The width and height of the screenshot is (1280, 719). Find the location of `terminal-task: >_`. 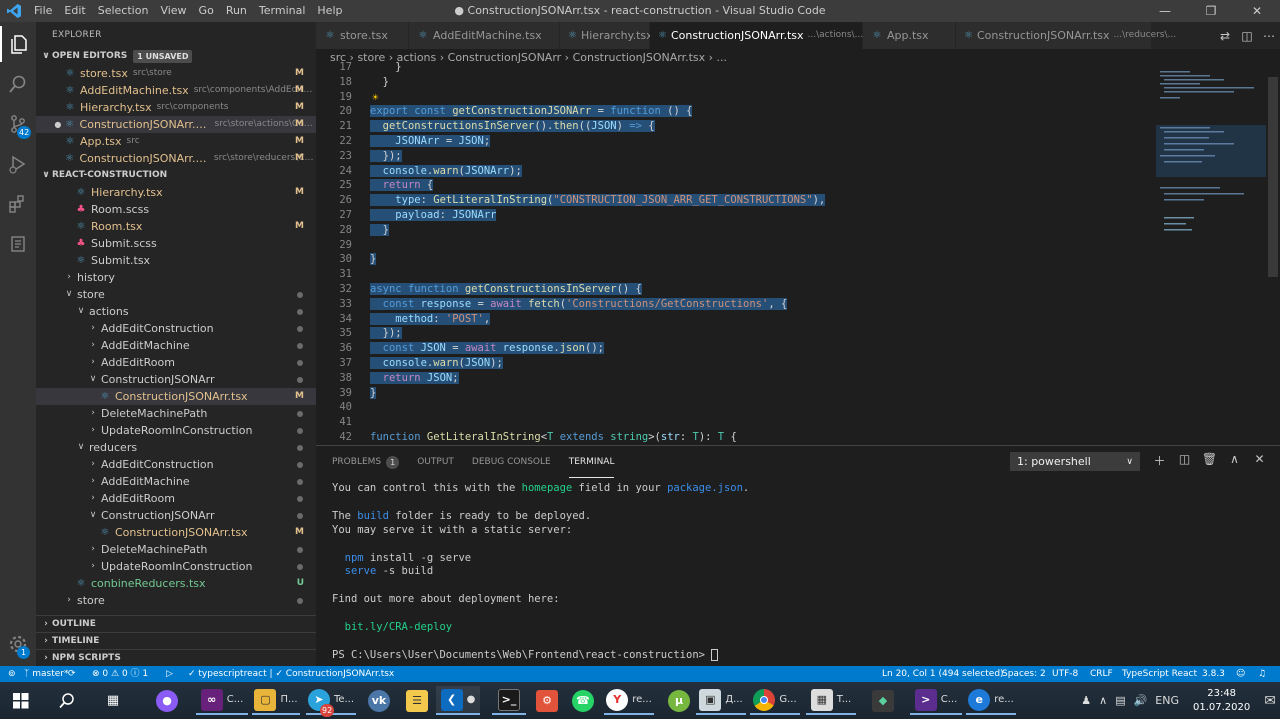

terminal-task: >_ is located at coordinates (509, 700).